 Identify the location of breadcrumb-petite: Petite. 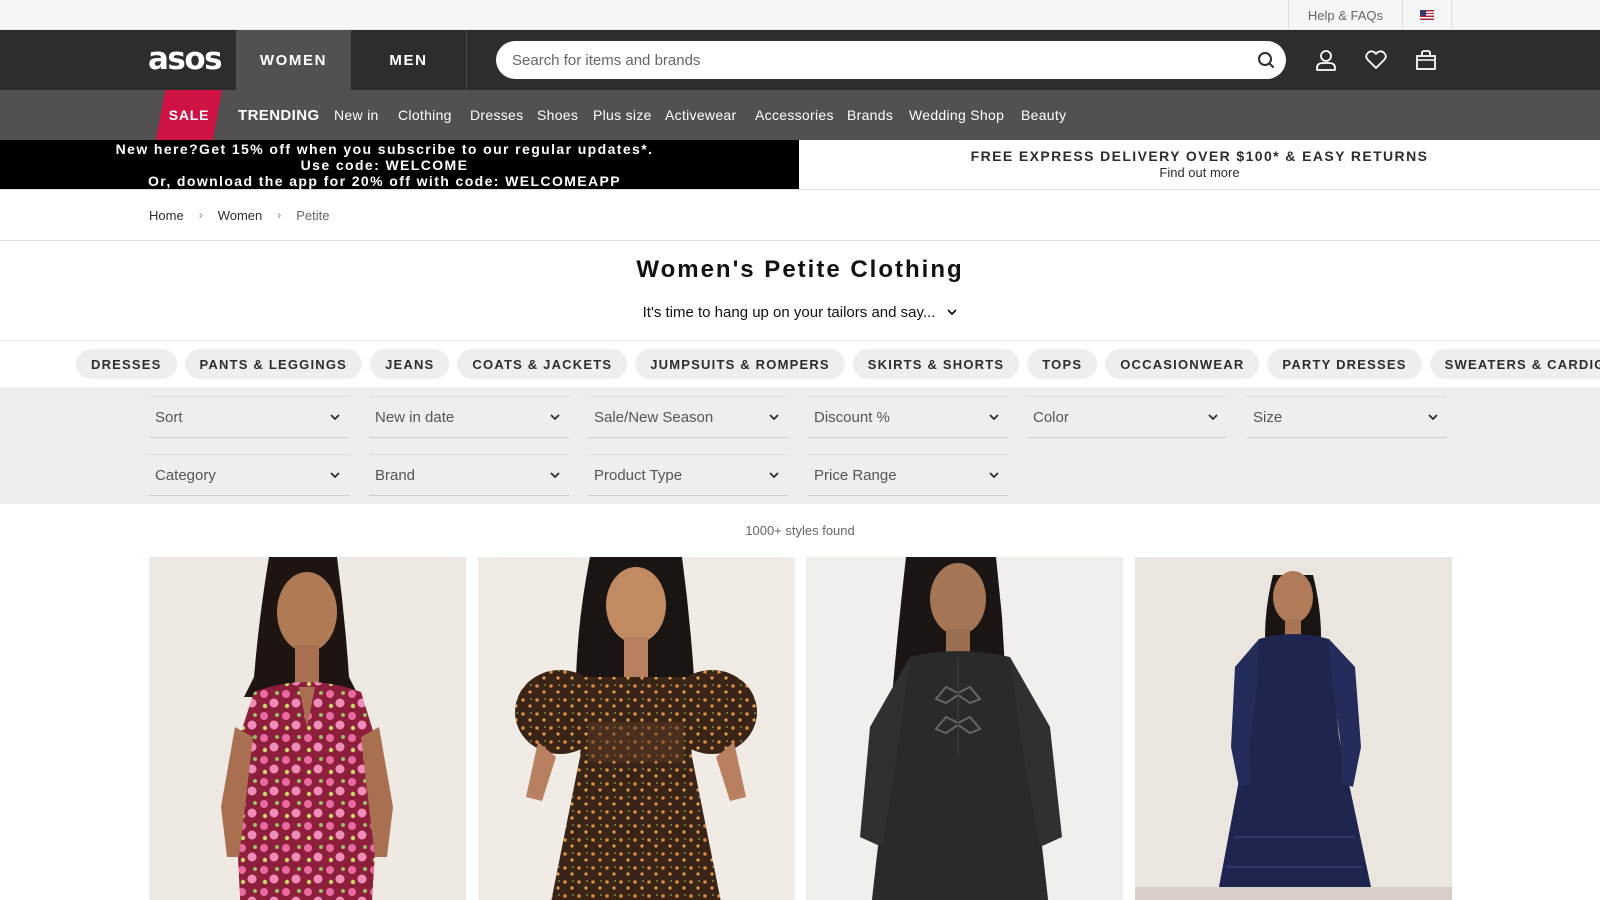
(313, 215).